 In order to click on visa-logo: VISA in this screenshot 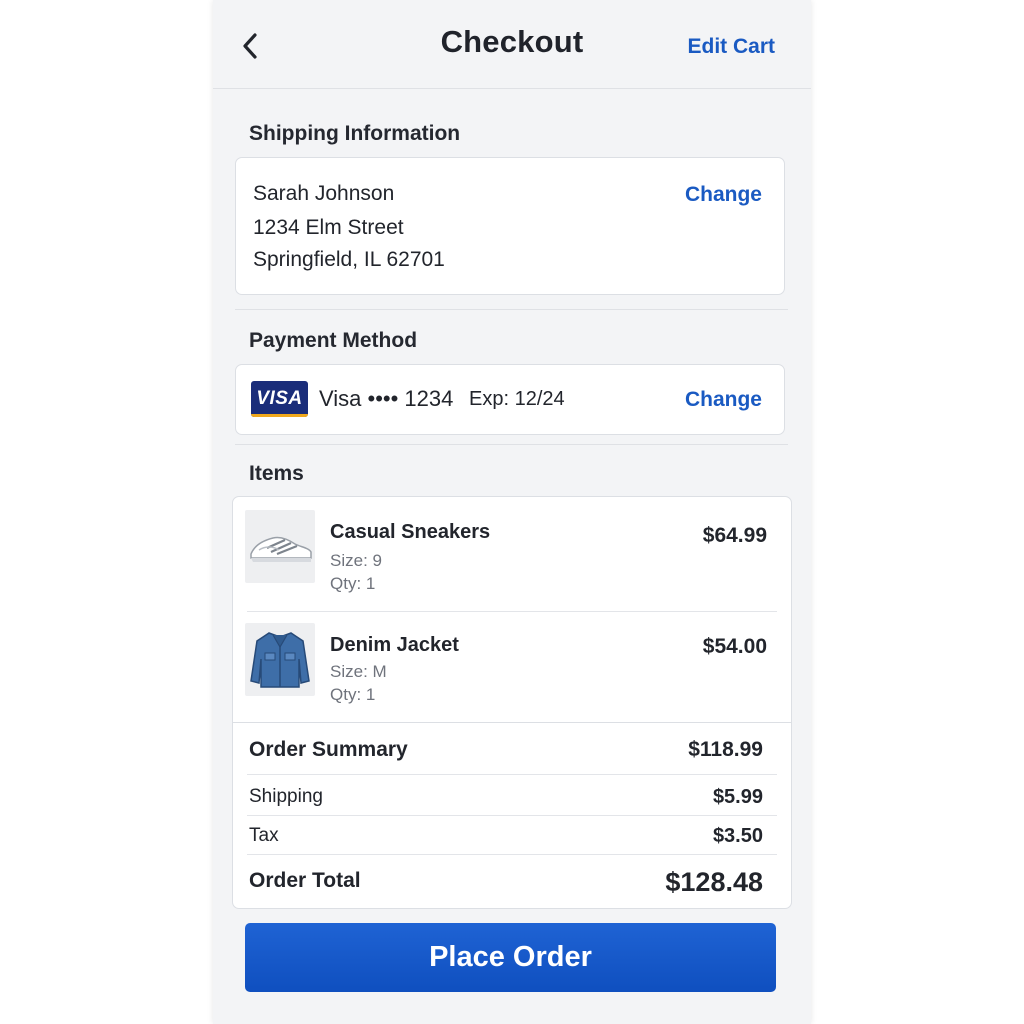, I will do `click(279, 399)`.